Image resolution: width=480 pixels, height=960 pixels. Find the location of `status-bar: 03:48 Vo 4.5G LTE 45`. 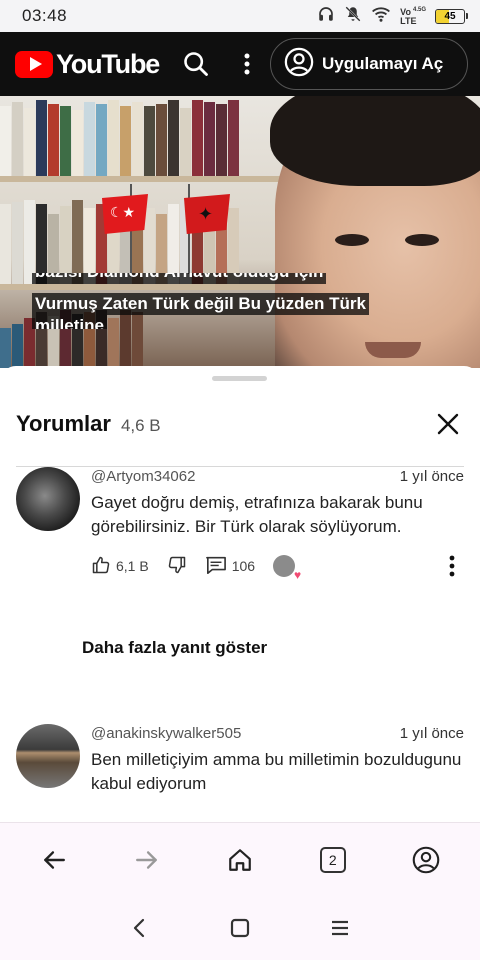

status-bar: 03:48 Vo 4.5G LTE 45 is located at coordinates (240, 16).